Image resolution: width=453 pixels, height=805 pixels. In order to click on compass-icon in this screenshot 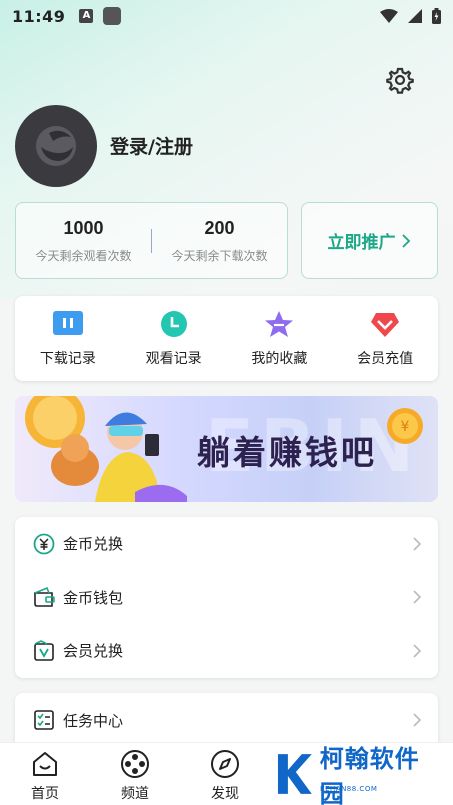, I will do `click(225, 764)`.